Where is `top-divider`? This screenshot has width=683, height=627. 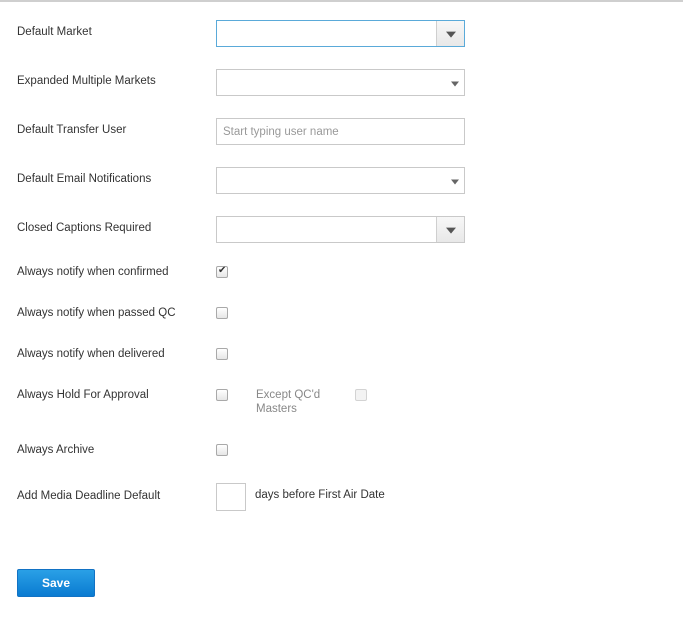
top-divider is located at coordinates (341, 1).